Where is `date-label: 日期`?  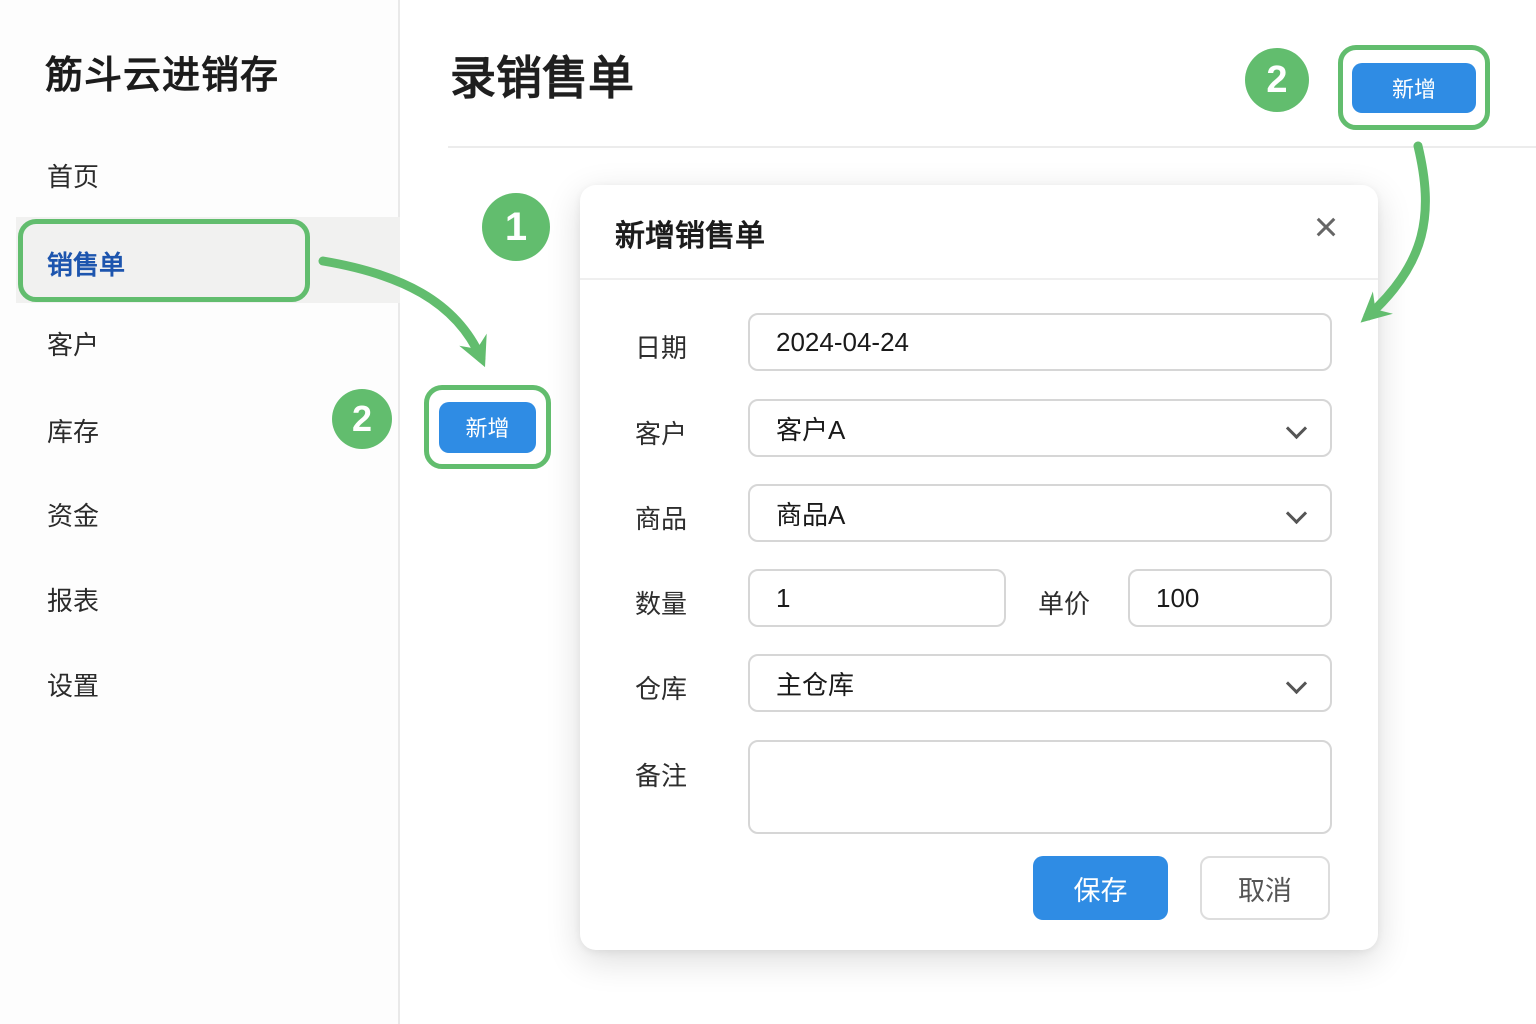 date-label: 日期 is located at coordinates (661, 348).